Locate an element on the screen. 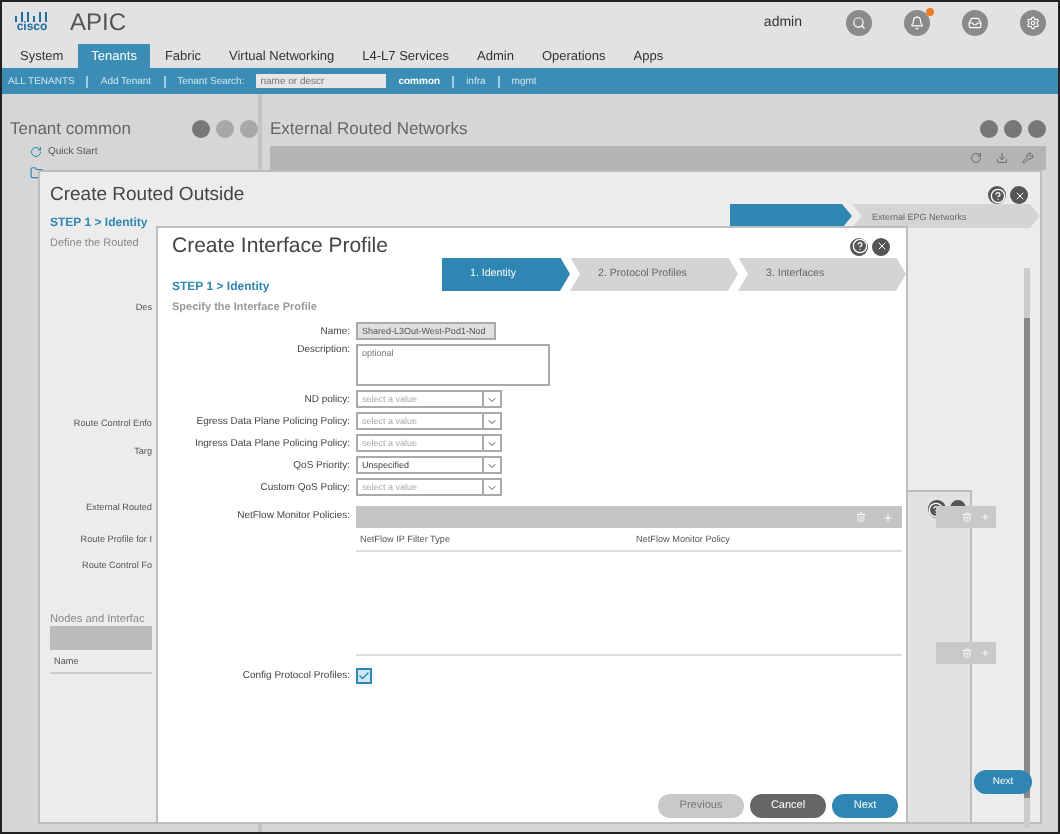 Image resolution: width=1060 pixels, height=834 pixels. dialog-title: Create Interface Profile is located at coordinates (281, 246).